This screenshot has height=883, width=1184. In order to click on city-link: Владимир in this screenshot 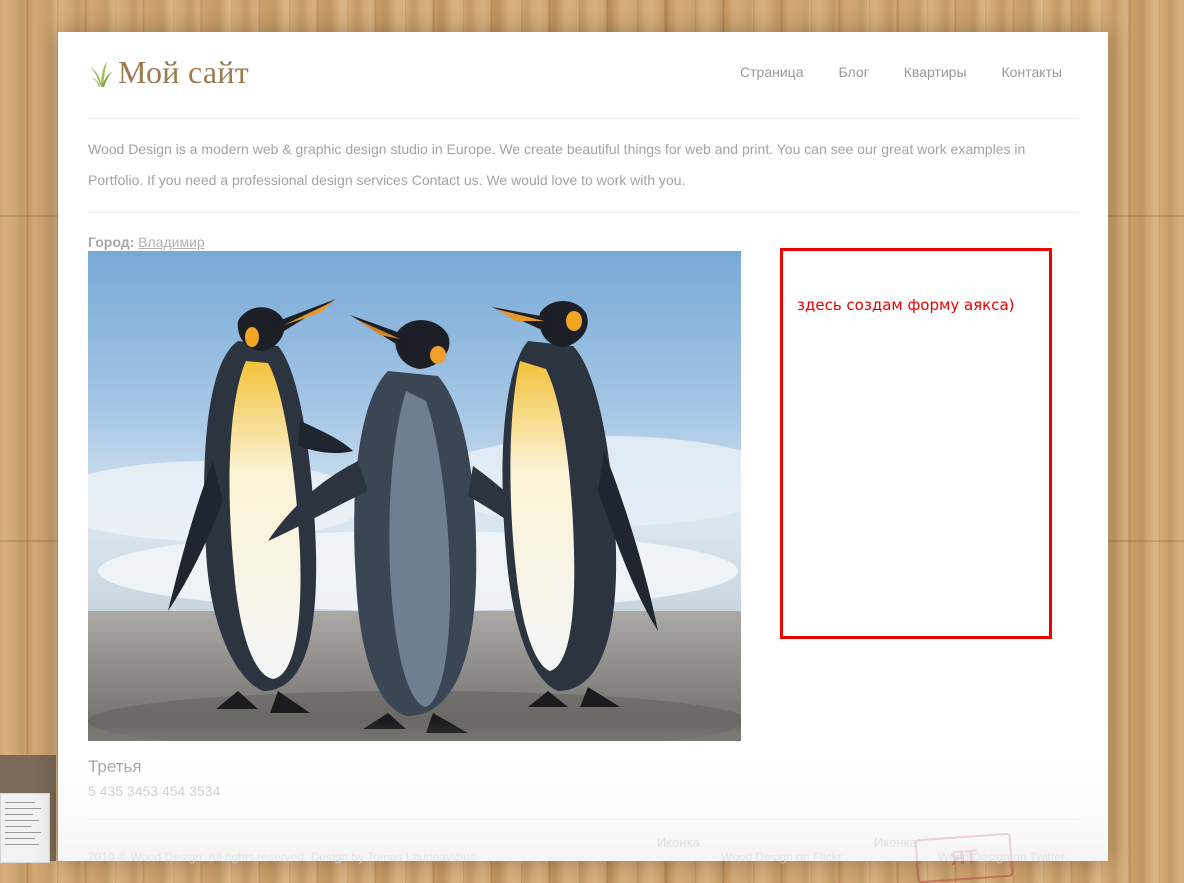, I will do `click(171, 242)`.